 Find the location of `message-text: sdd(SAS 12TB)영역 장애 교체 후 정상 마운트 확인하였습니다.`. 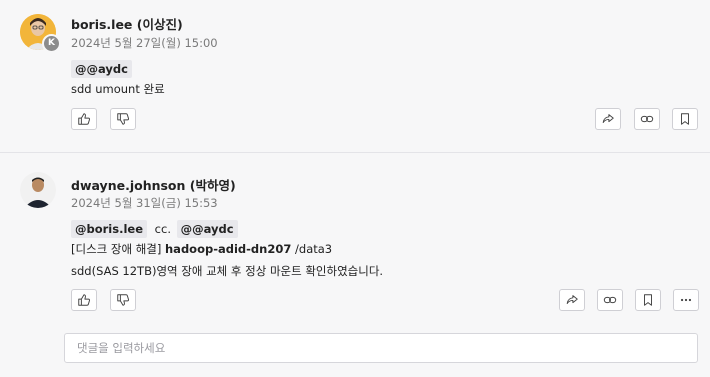

message-text: sdd(SAS 12TB)영역 장애 교체 후 정상 마운트 확인하였습니다. is located at coordinates (227, 271).